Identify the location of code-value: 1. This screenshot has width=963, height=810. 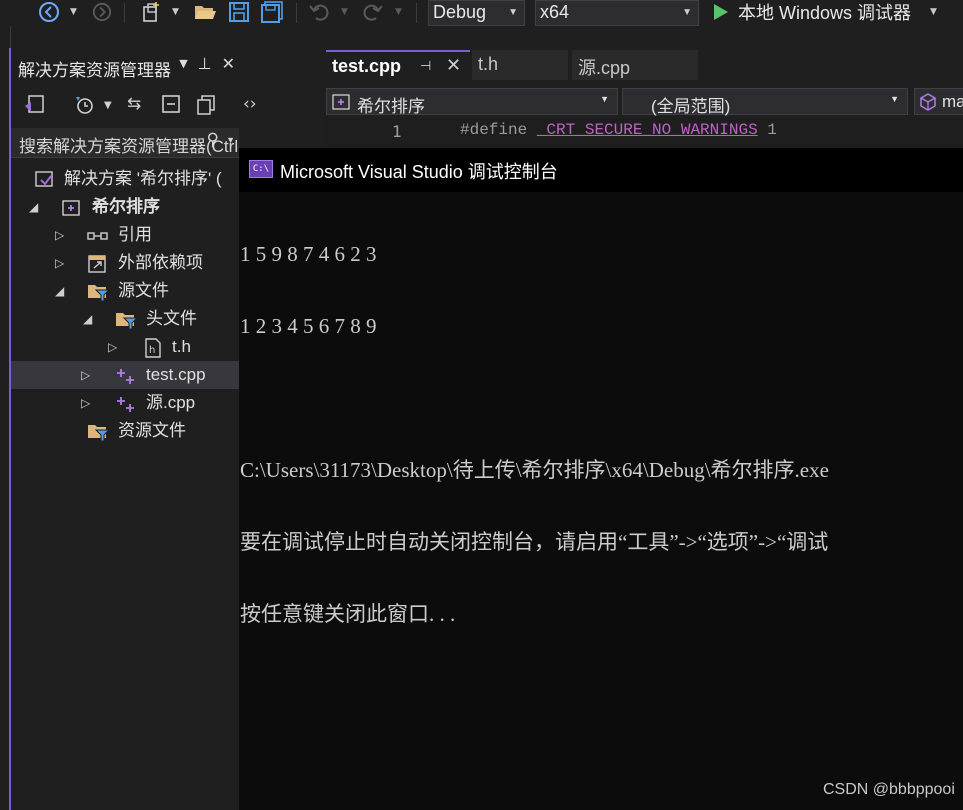
(772, 130).